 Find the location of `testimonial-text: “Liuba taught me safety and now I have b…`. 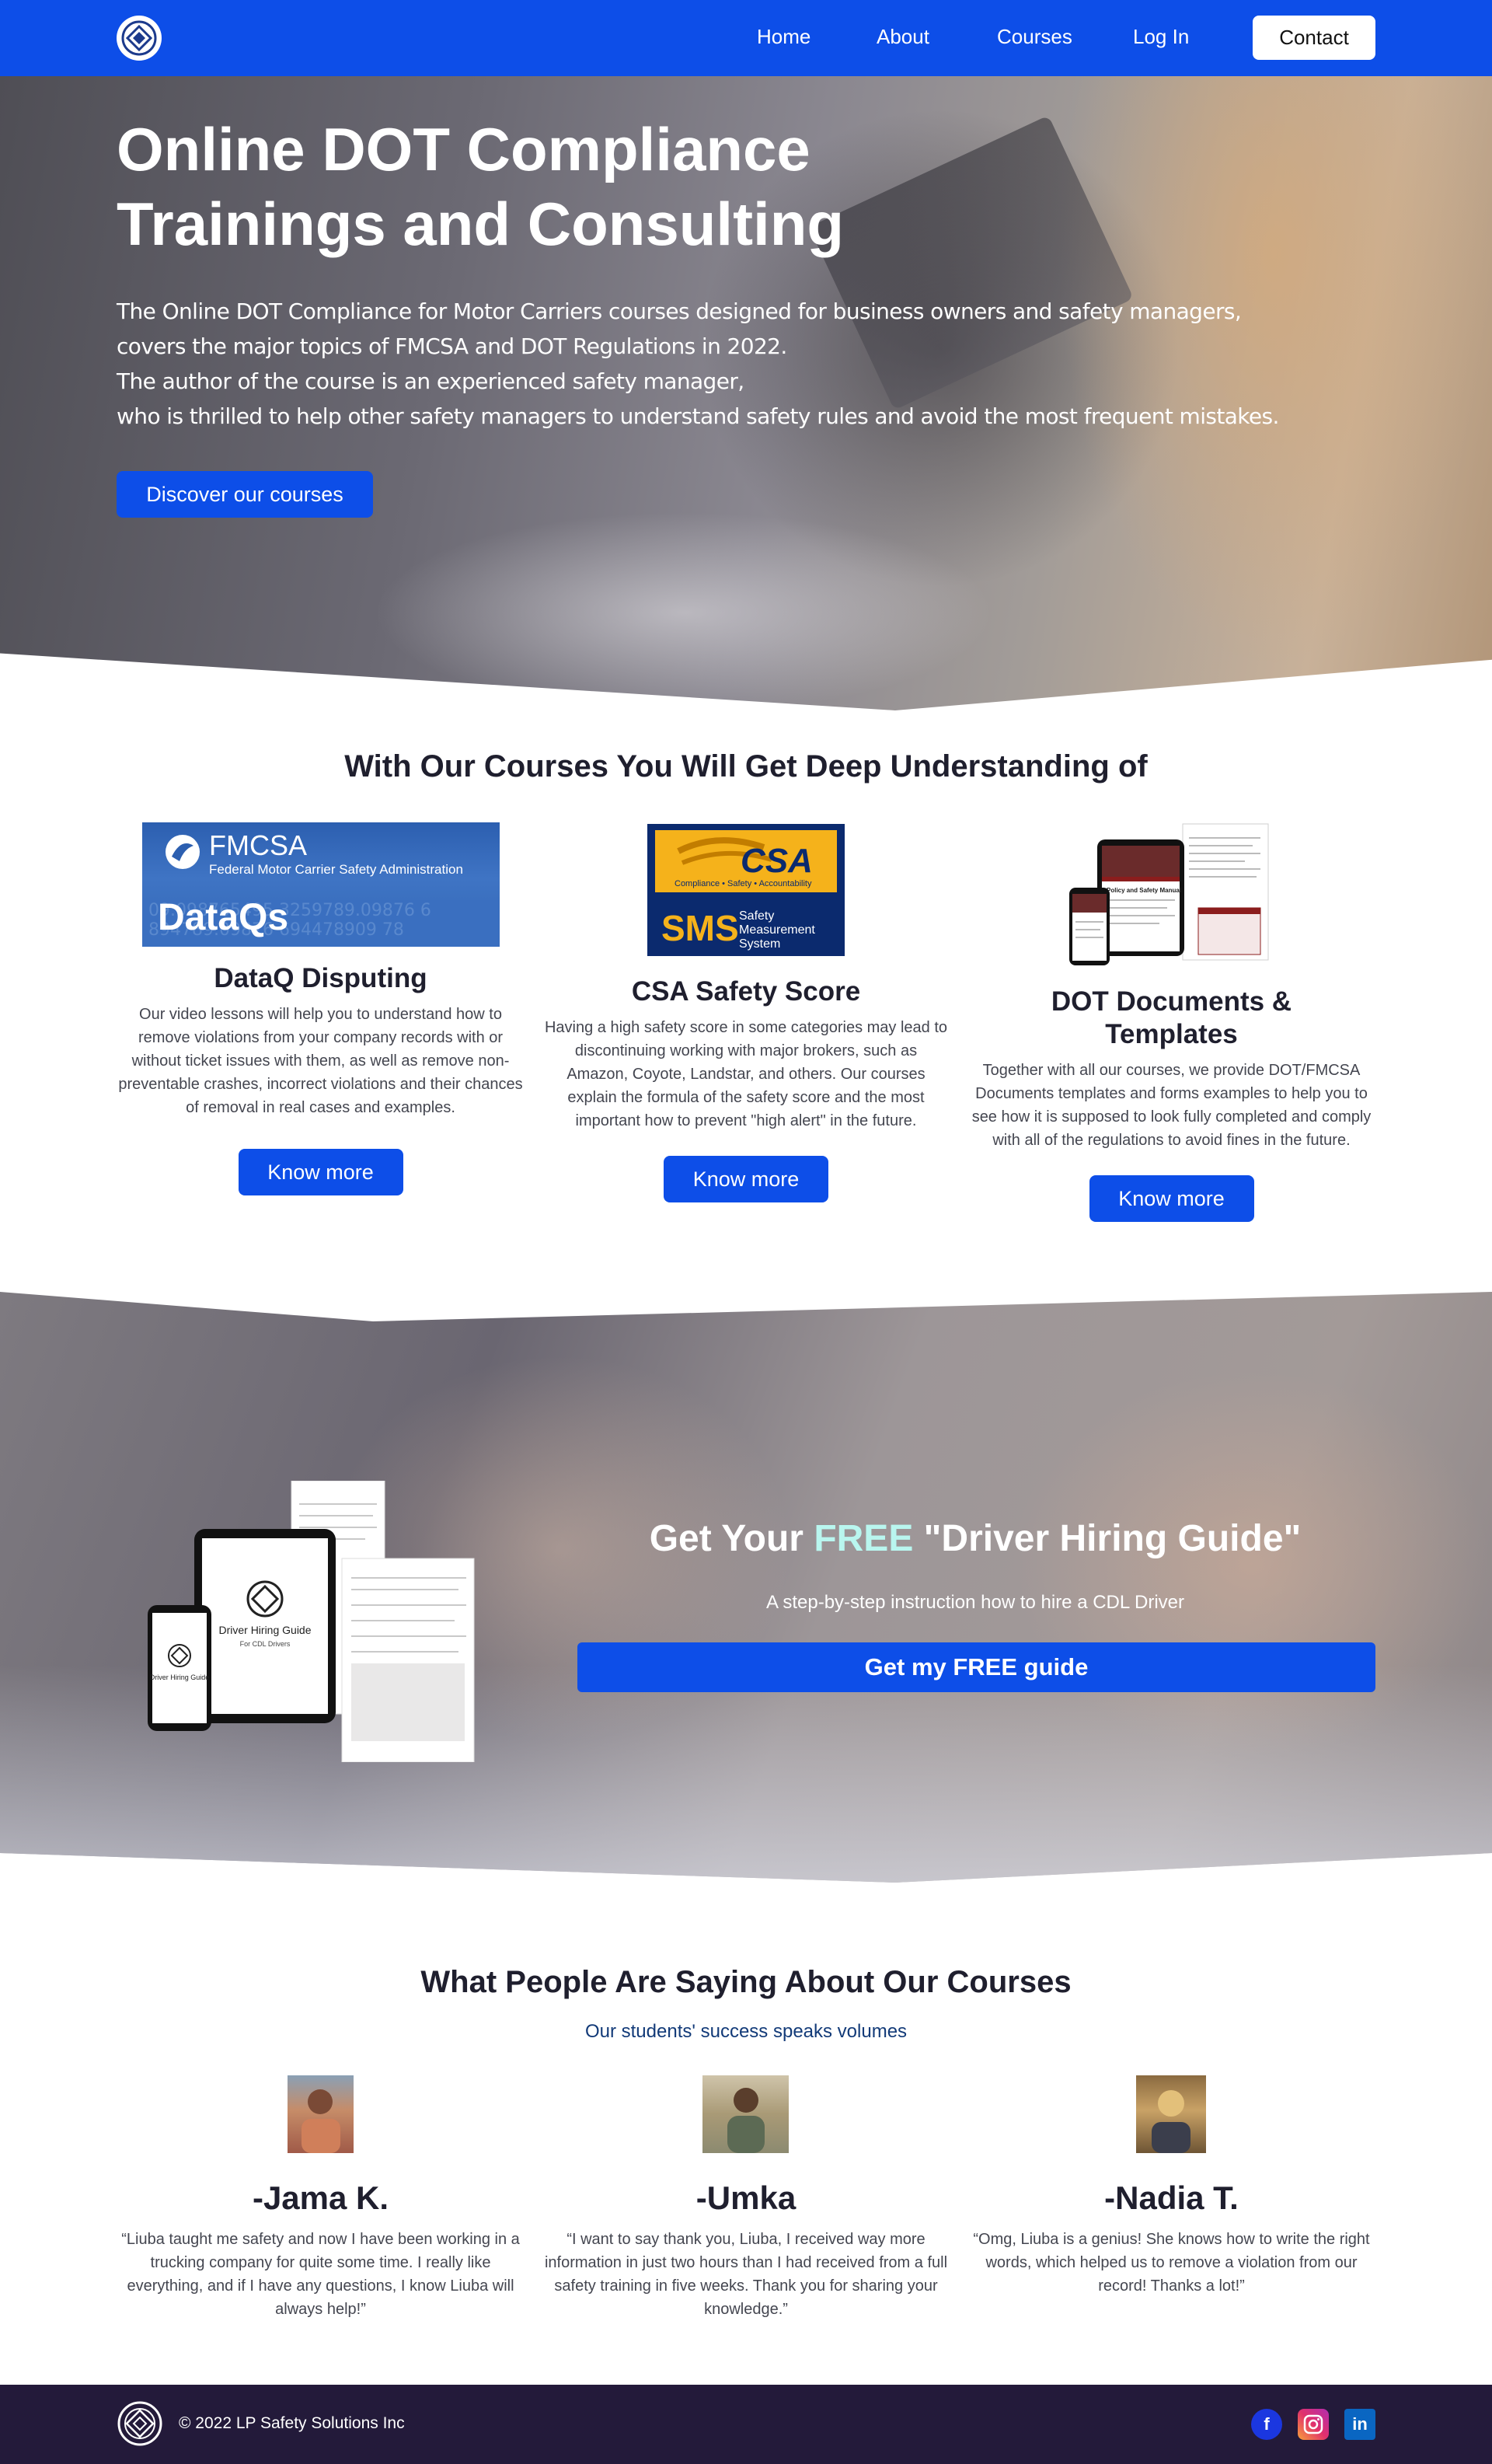

testimonial-text: “Liuba taught me safety and now I have b… is located at coordinates (320, 2274).